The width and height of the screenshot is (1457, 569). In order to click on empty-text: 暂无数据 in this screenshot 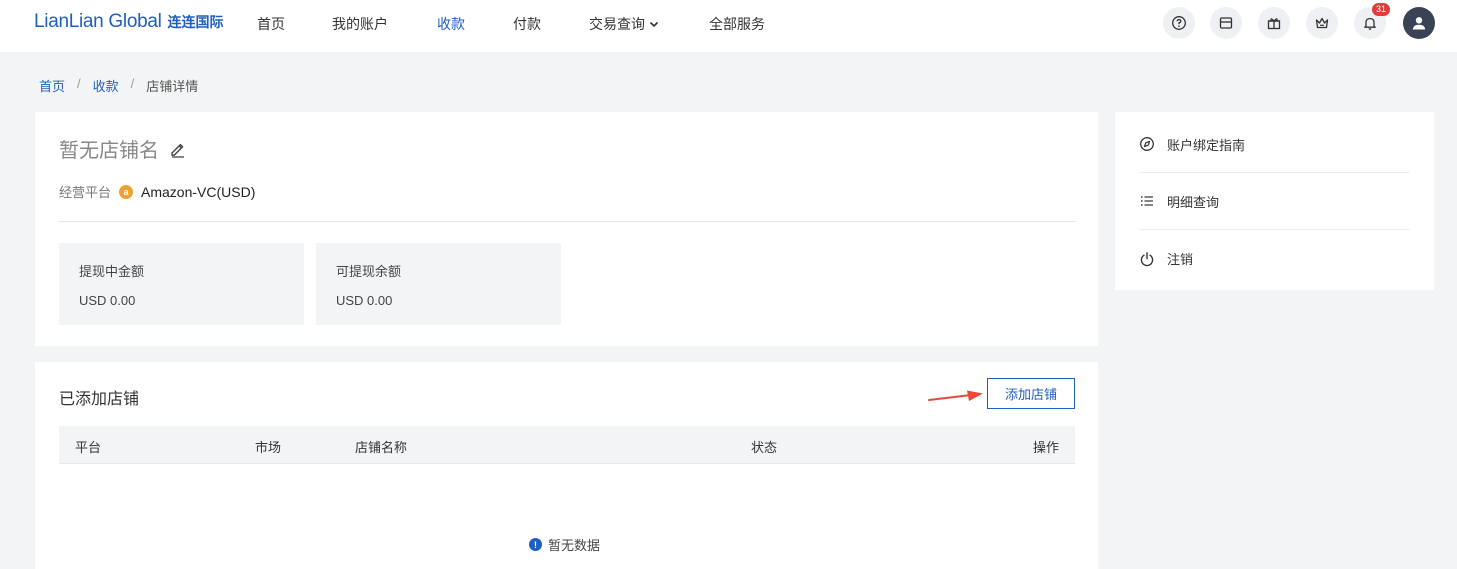, I will do `click(574, 545)`.